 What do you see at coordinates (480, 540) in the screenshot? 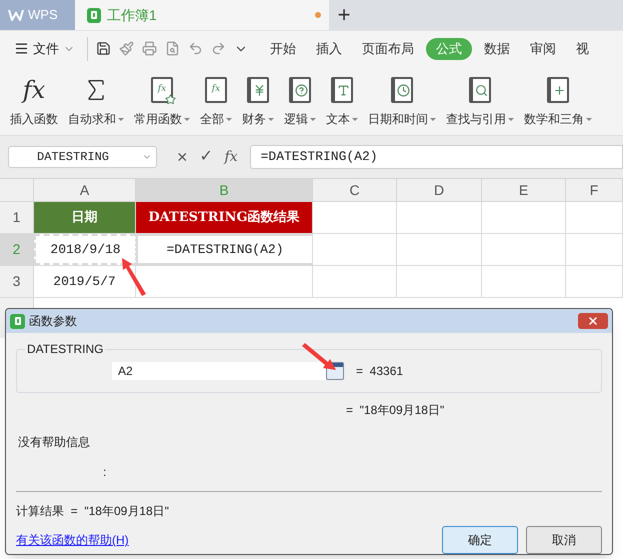
I see `ok-button: 确定` at bounding box center [480, 540].